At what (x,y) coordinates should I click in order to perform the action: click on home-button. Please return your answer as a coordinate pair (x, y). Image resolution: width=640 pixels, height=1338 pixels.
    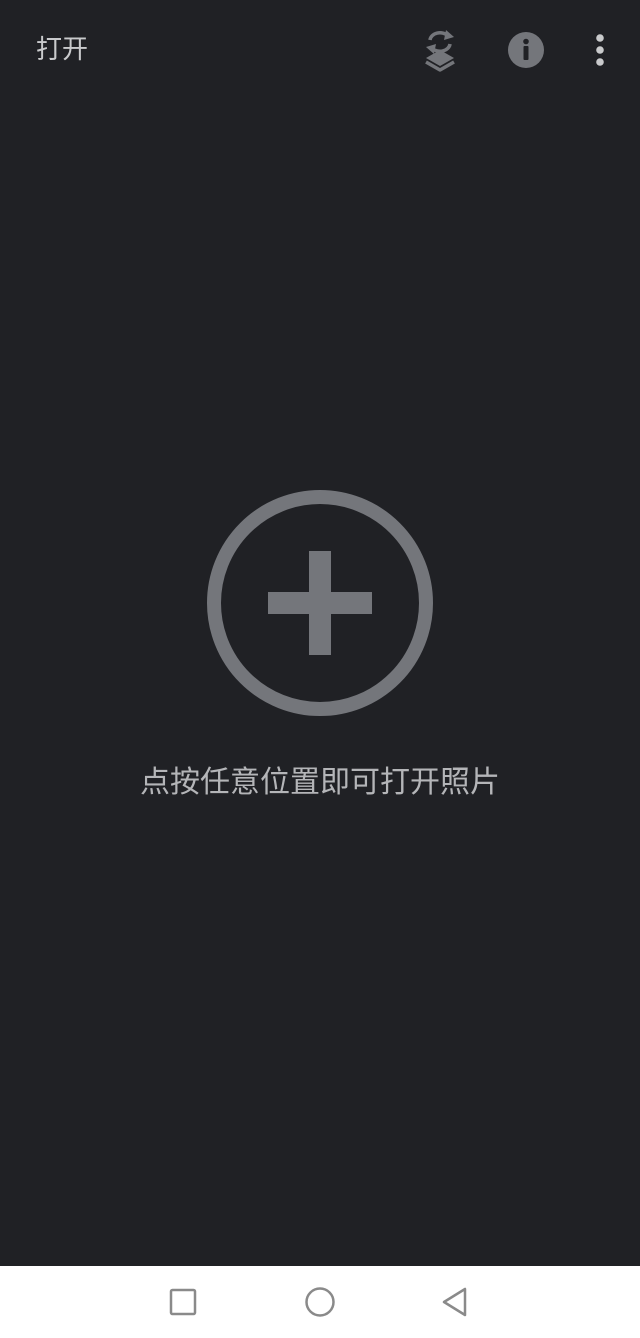
    Looking at the image, I should click on (320, 1302).